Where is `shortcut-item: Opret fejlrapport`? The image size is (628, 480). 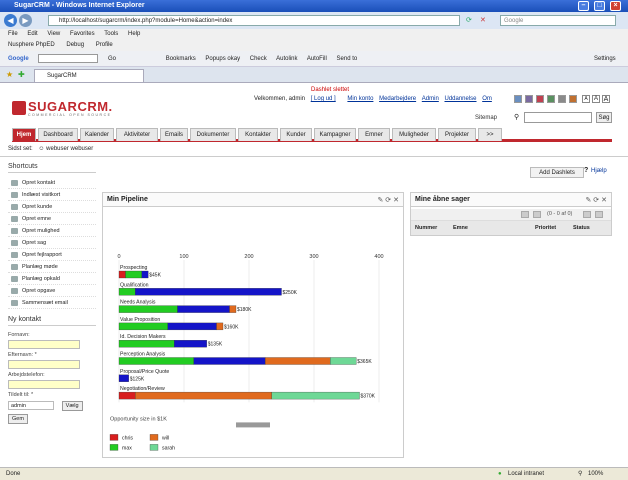 shortcut-item: Opret fejlrapport is located at coordinates (52, 255).